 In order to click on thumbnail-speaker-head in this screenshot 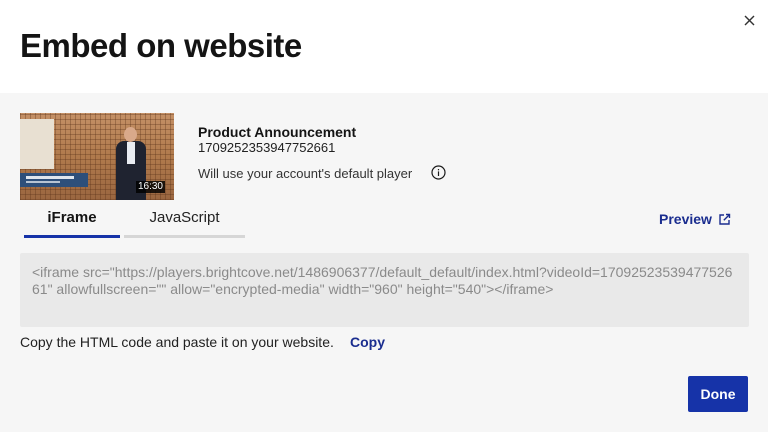, I will do `click(130, 134)`.